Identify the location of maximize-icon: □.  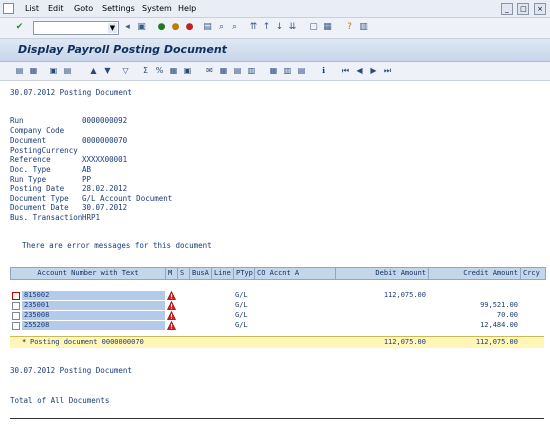
(523, 9).